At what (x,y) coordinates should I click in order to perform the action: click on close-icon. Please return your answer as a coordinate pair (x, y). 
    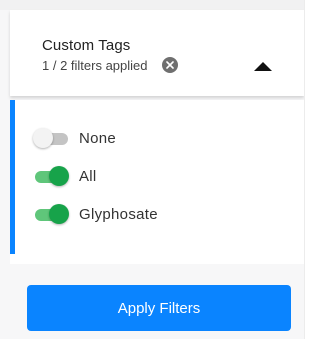
    Looking at the image, I should click on (169, 65).